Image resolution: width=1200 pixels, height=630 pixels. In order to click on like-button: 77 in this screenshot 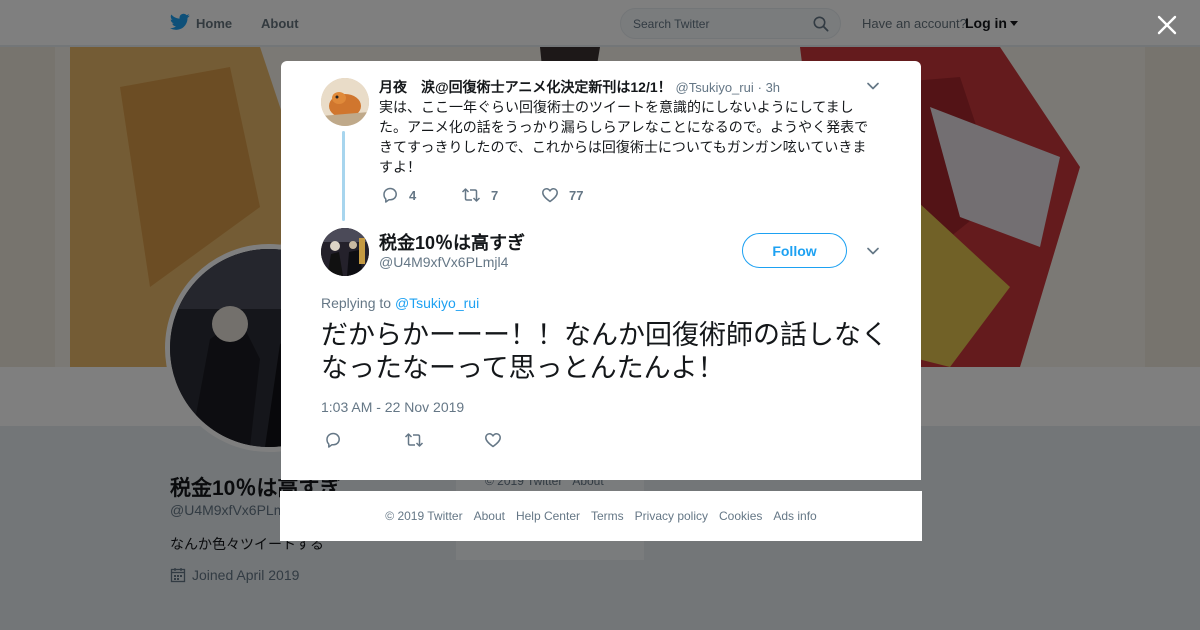, I will do `click(581, 195)`.